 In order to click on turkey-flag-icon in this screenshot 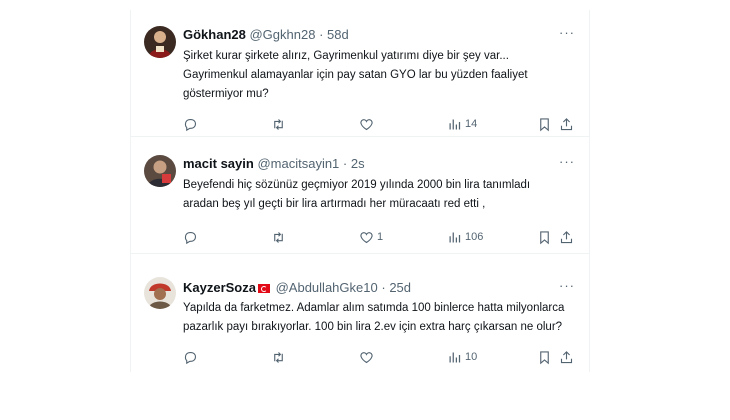, I will do `click(263, 288)`.